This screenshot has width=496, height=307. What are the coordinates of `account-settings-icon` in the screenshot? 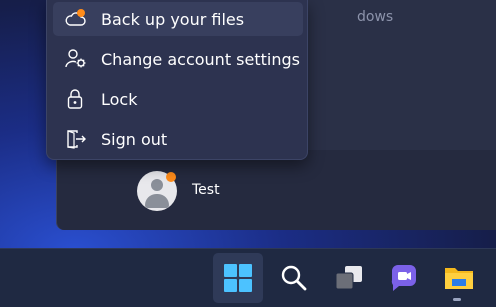 It's located at (76, 59).